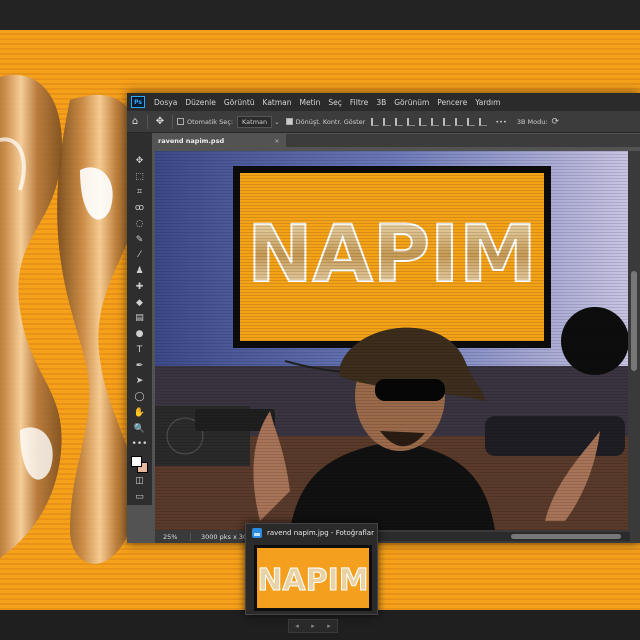 Image resolution: width=640 pixels, height=640 pixels. I want to click on align-bottom-icon, so click(435, 121).